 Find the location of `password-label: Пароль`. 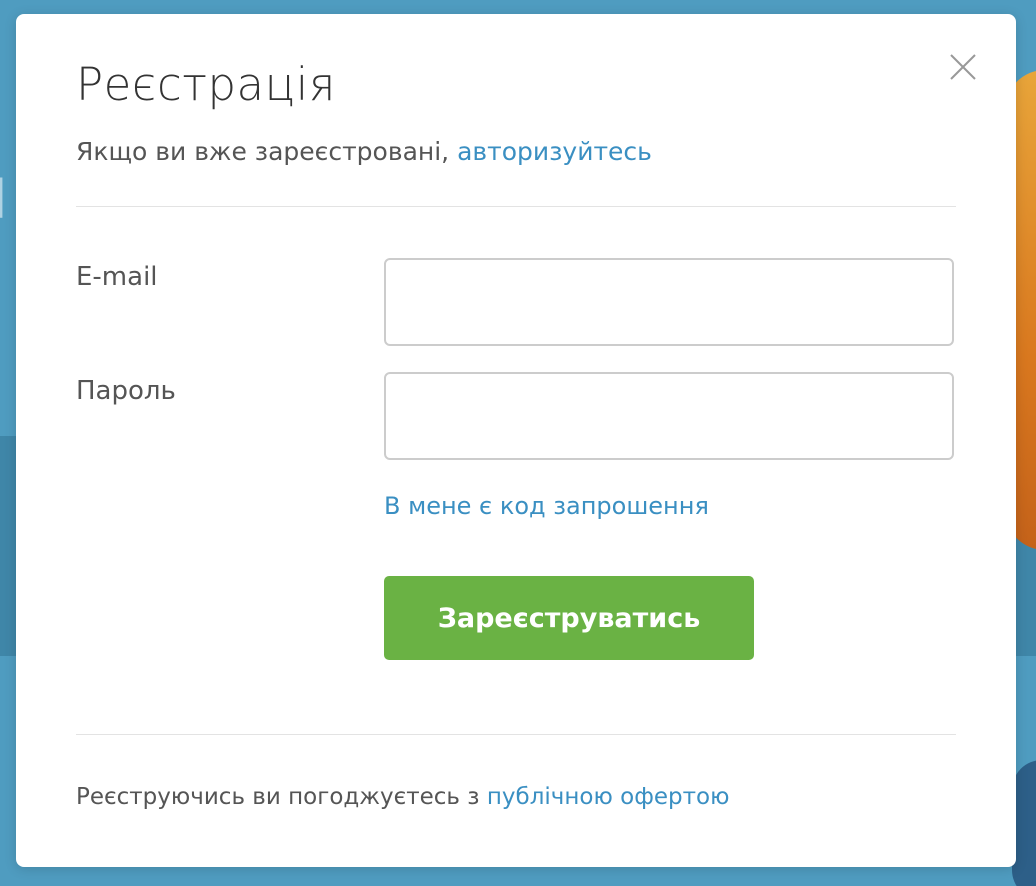

password-label: Пароль is located at coordinates (126, 391).